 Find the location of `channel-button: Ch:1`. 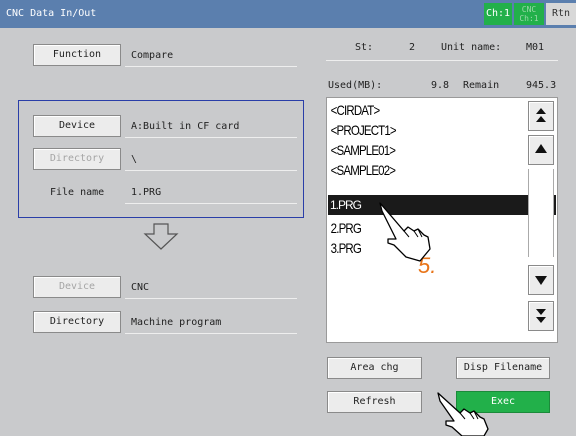

channel-button: Ch:1 is located at coordinates (498, 14).